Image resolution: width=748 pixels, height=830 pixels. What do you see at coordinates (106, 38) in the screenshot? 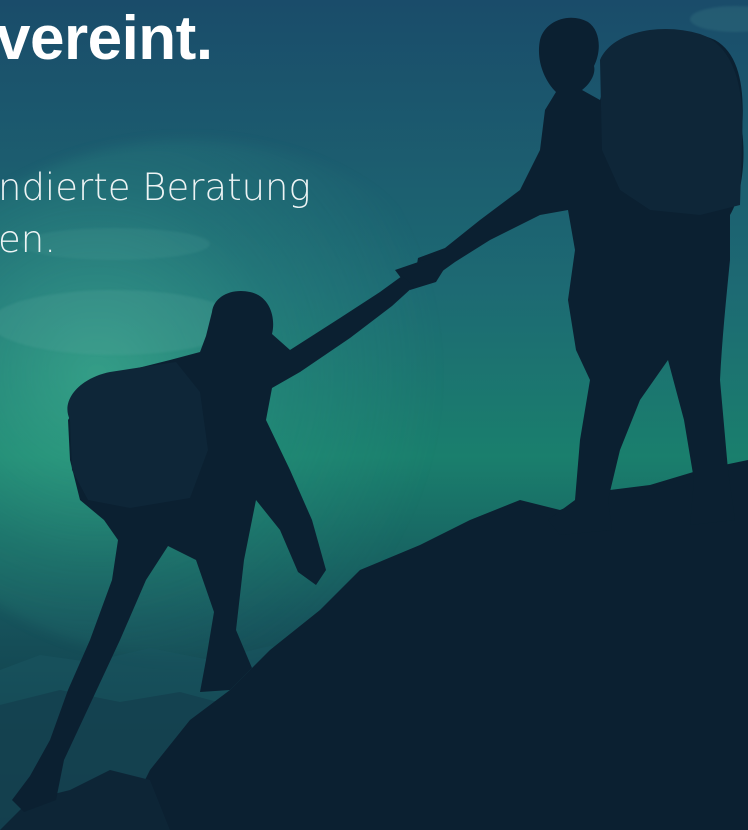
I see `hero-headline: vereint.` at bounding box center [106, 38].